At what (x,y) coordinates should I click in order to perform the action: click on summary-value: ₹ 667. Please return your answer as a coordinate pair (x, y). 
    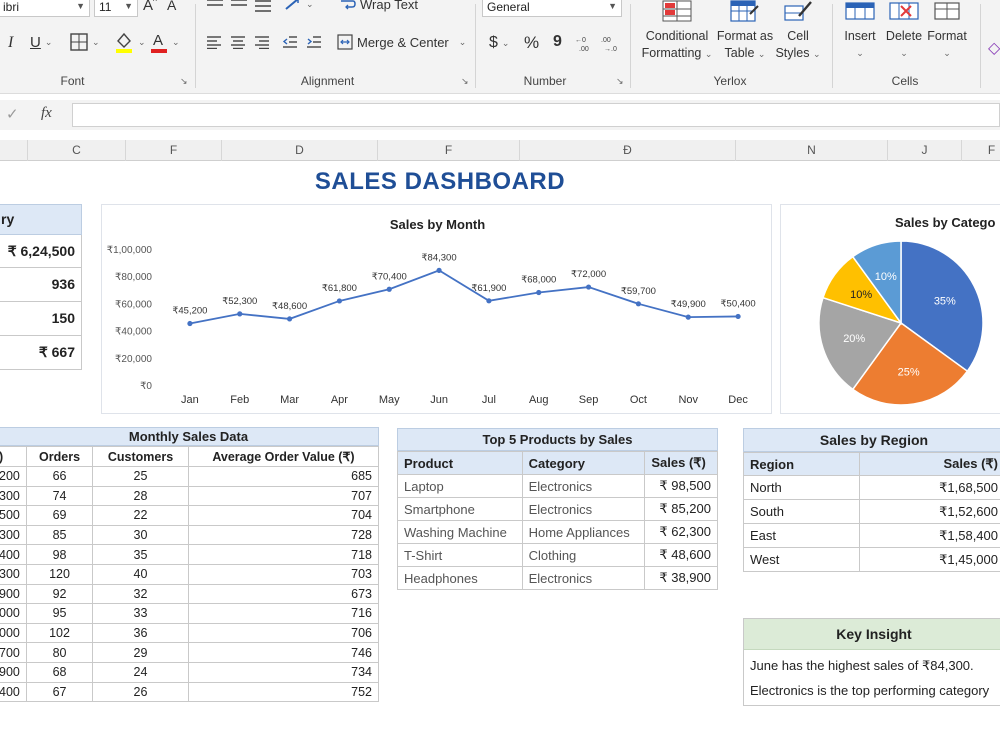
    Looking at the image, I should click on (41, 353).